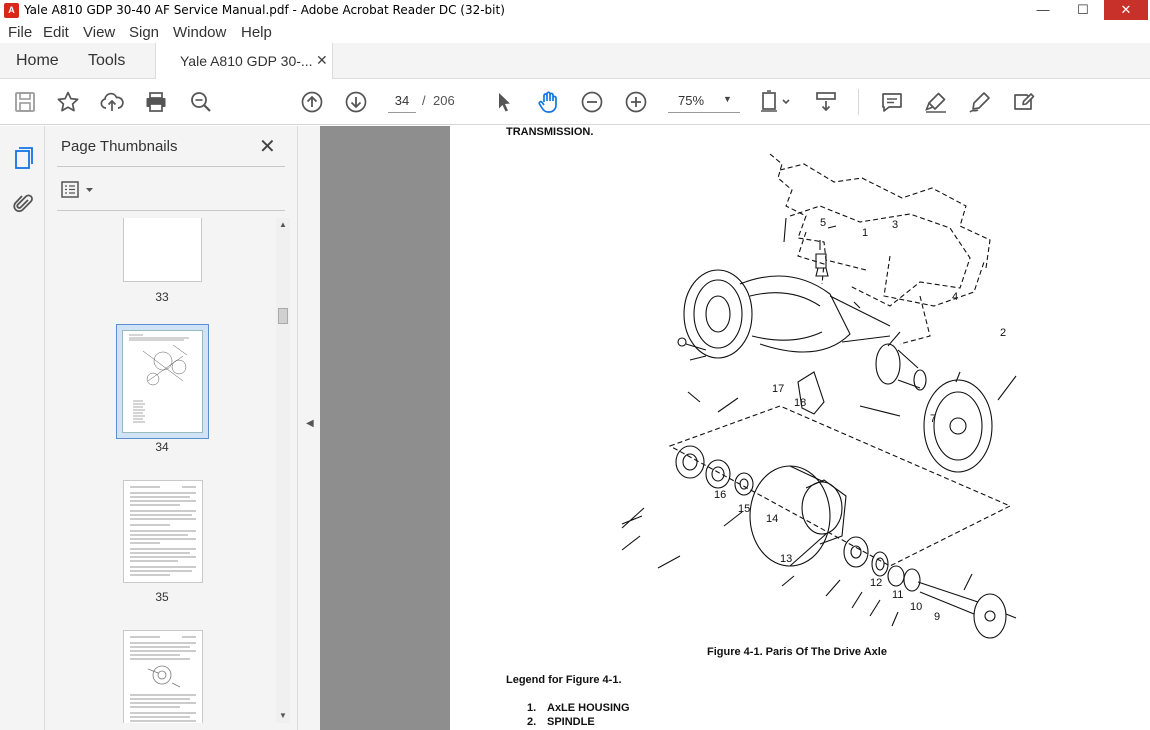  What do you see at coordinates (161, 470) in the screenshot?
I see `thumbnail-list: 33 34 35` at bounding box center [161, 470].